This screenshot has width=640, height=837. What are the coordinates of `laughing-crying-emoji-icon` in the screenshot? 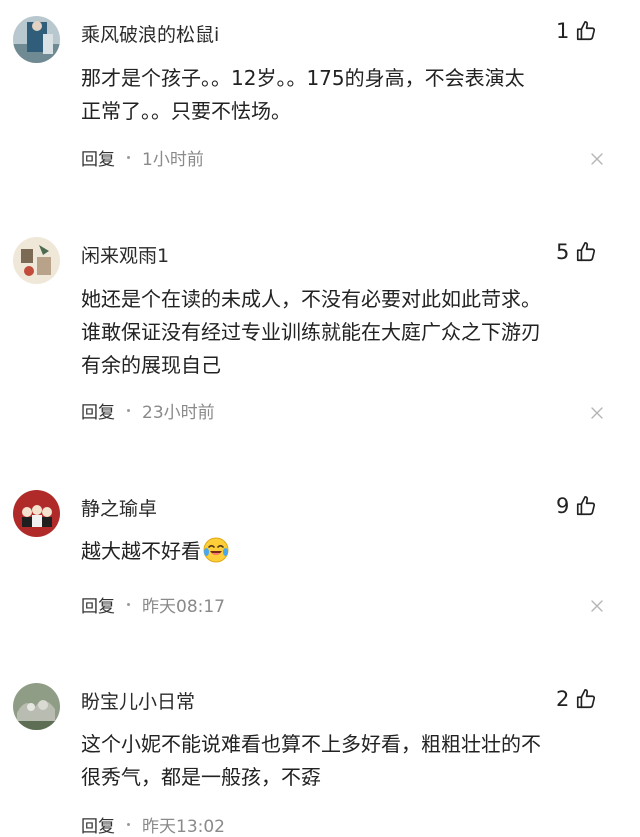 It's located at (216, 555).